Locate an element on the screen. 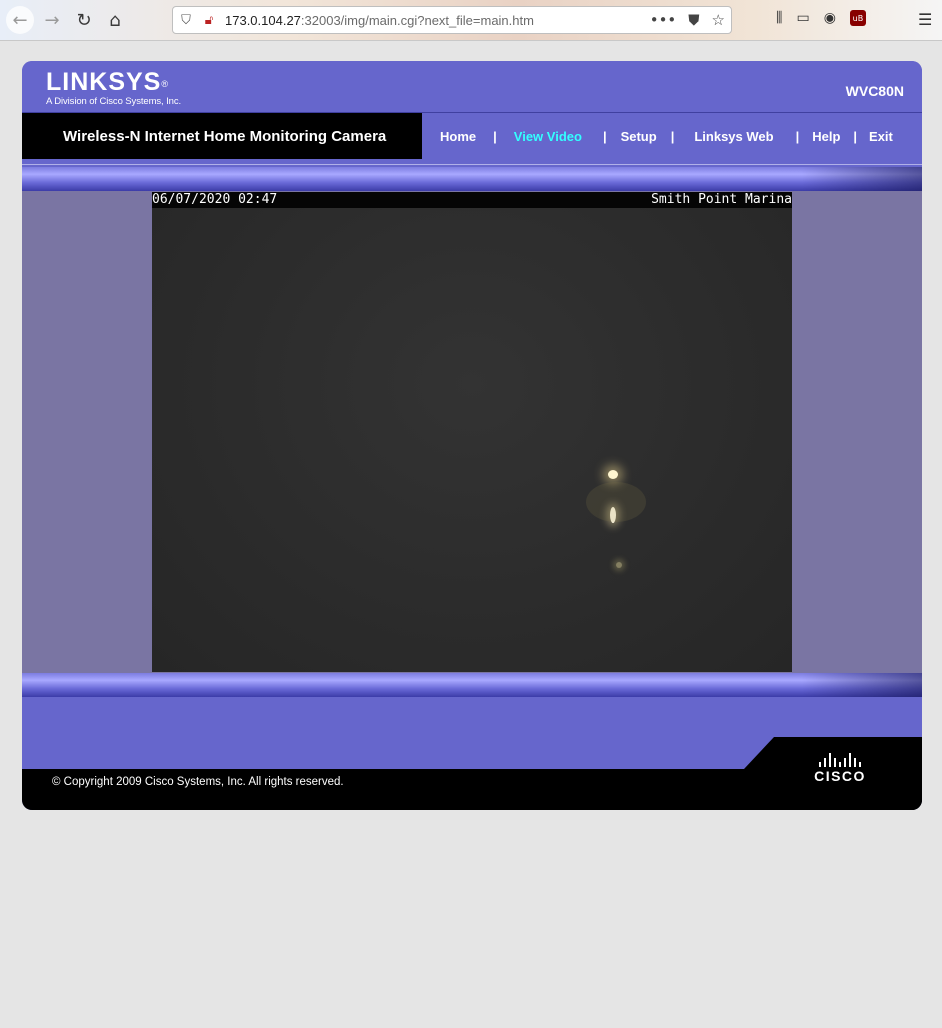 Image resolution: width=942 pixels, height=1028 pixels. nav-view-video: View Video is located at coordinates (548, 136).